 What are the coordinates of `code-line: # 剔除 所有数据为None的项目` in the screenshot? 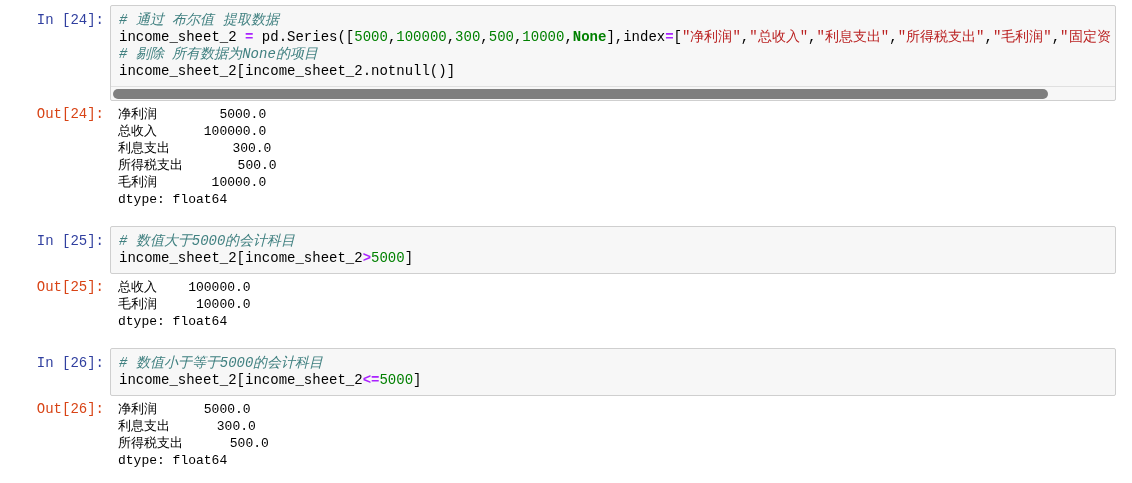 It's located at (218, 54).